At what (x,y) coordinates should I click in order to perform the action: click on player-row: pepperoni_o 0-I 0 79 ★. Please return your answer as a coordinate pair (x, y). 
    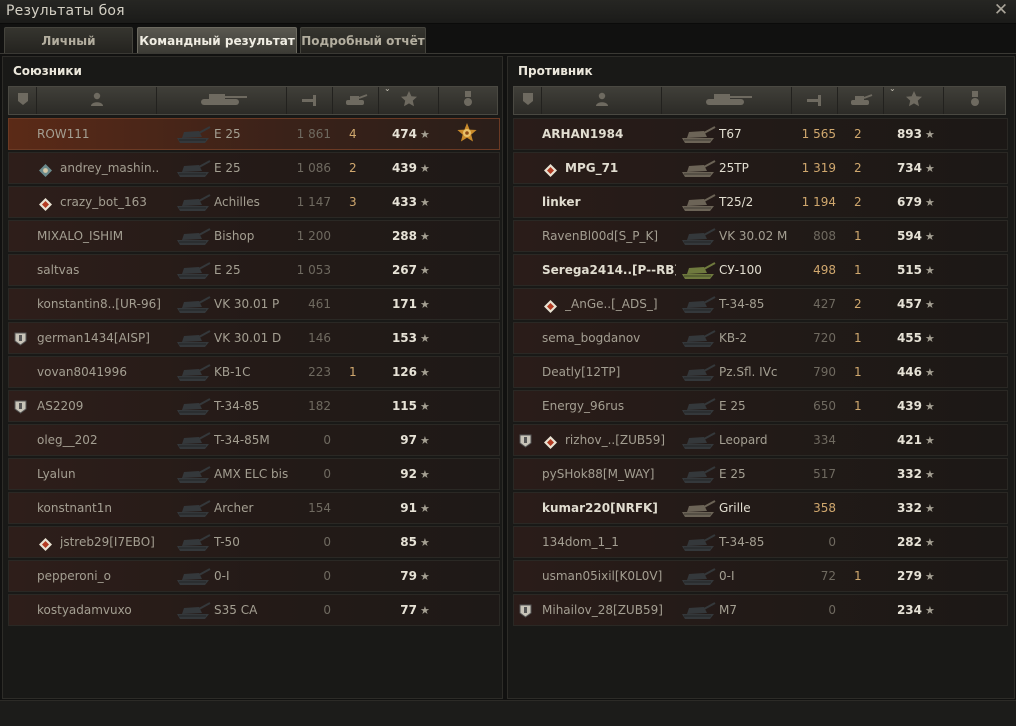
    Looking at the image, I should click on (254, 576).